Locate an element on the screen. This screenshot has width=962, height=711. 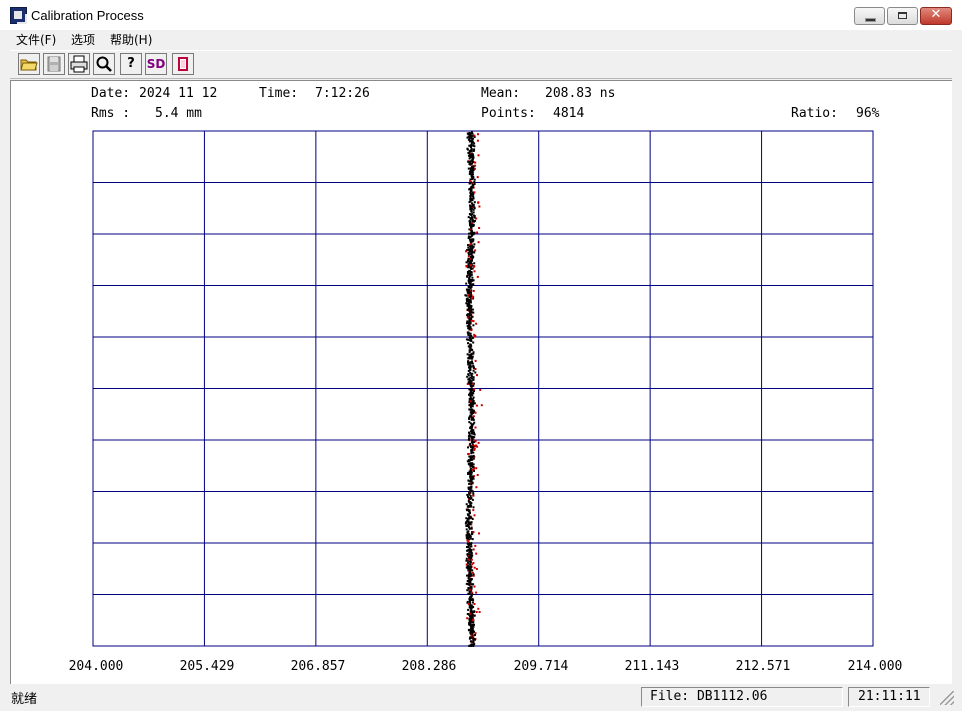
stop-button is located at coordinates (183, 64).